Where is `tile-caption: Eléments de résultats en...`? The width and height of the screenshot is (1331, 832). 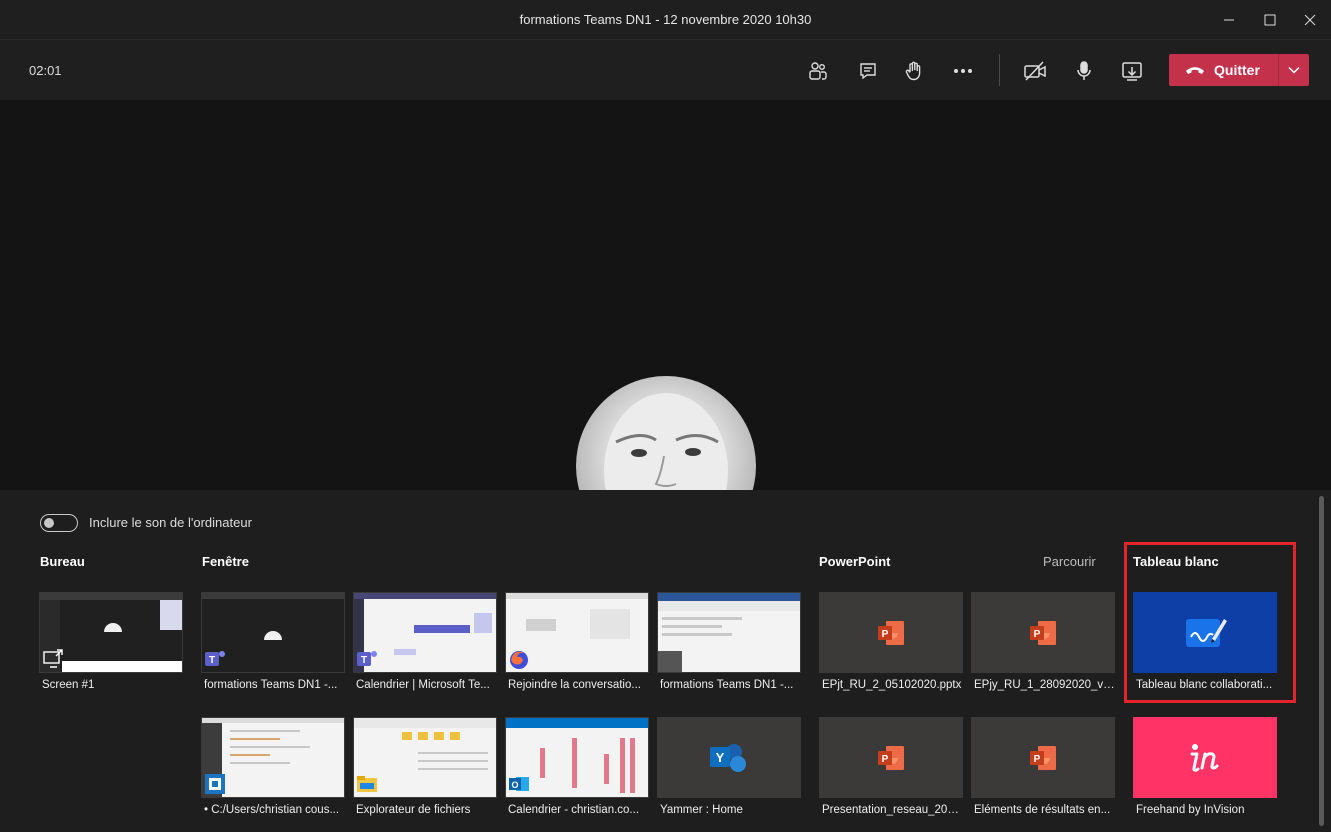 tile-caption: Eléments de résultats en... is located at coordinates (1042, 810).